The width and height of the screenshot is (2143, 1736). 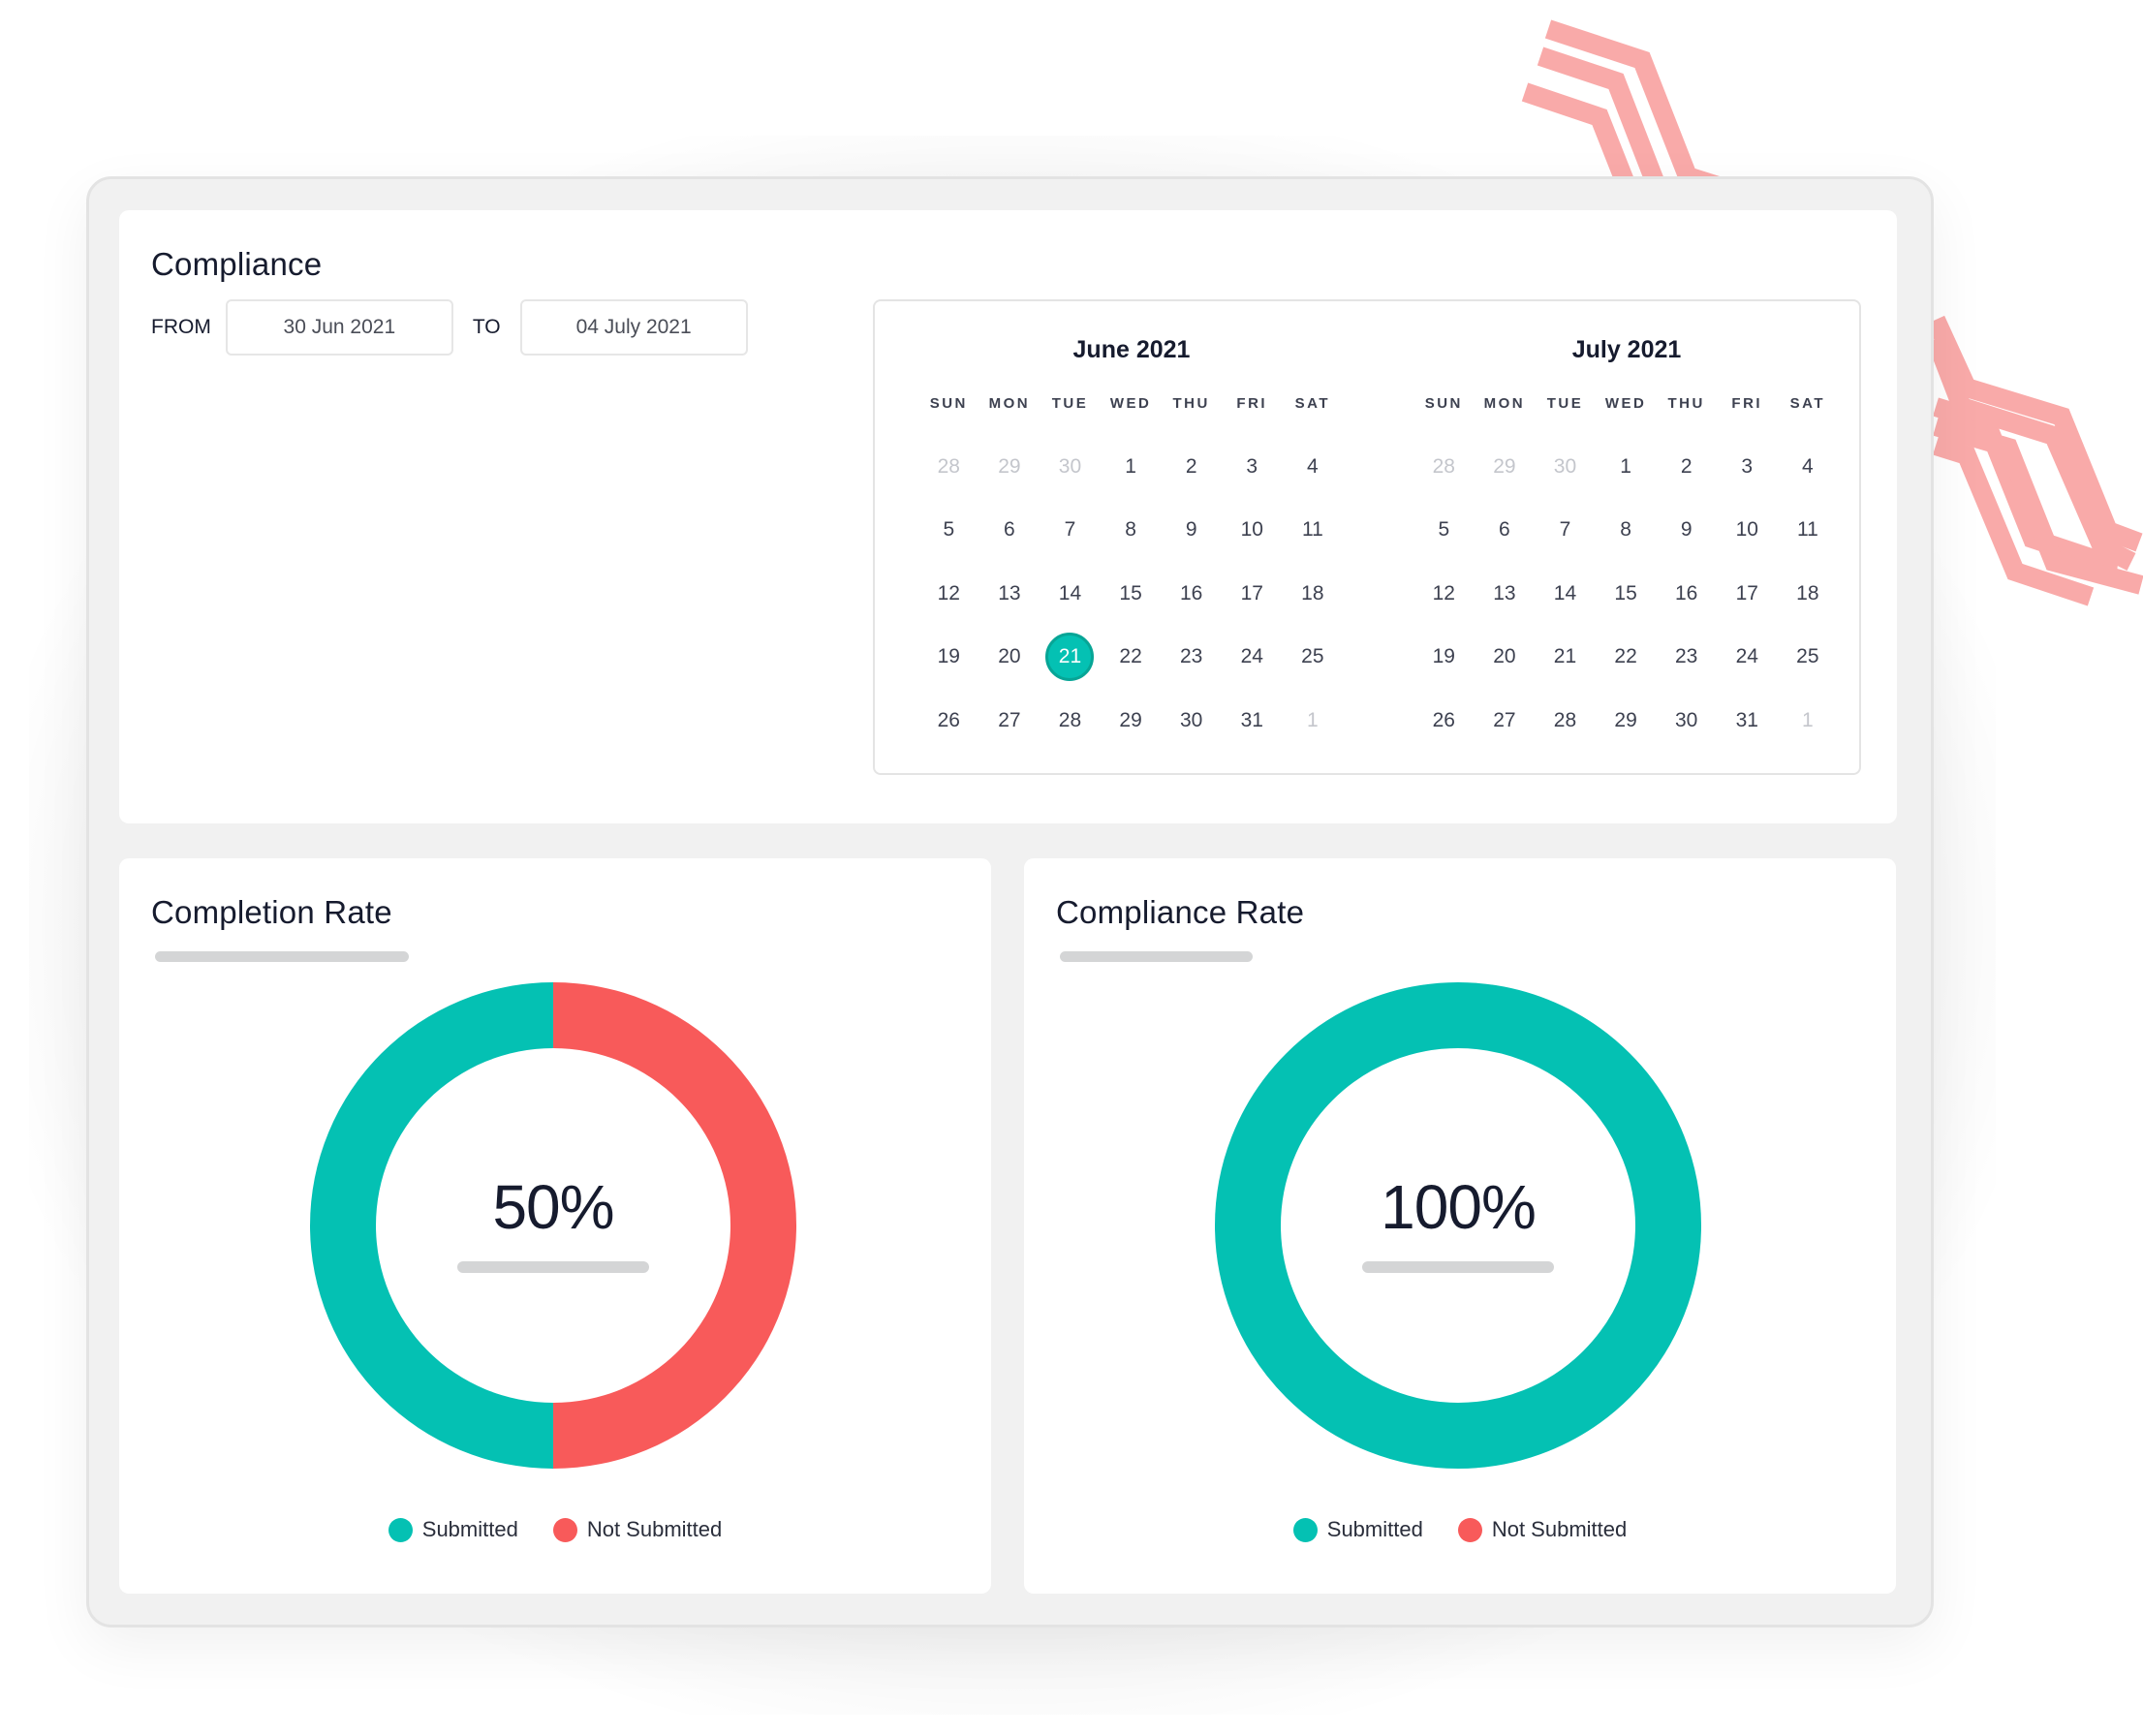 What do you see at coordinates (654, 1529) in the screenshot?
I see `legend-label: Not Submitted` at bounding box center [654, 1529].